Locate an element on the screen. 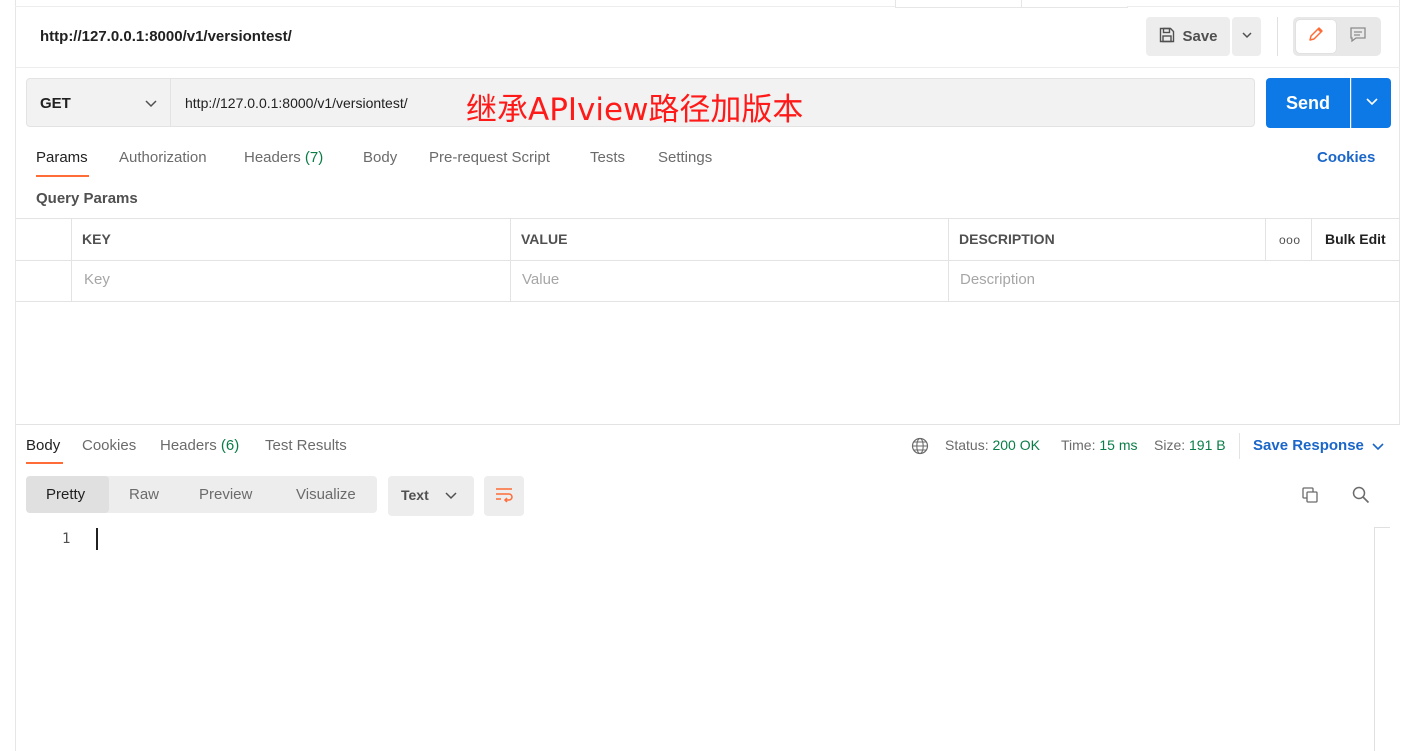 The width and height of the screenshot is (1406, 751). more-options-icon: ooo is located at coordinates (1290, 240).